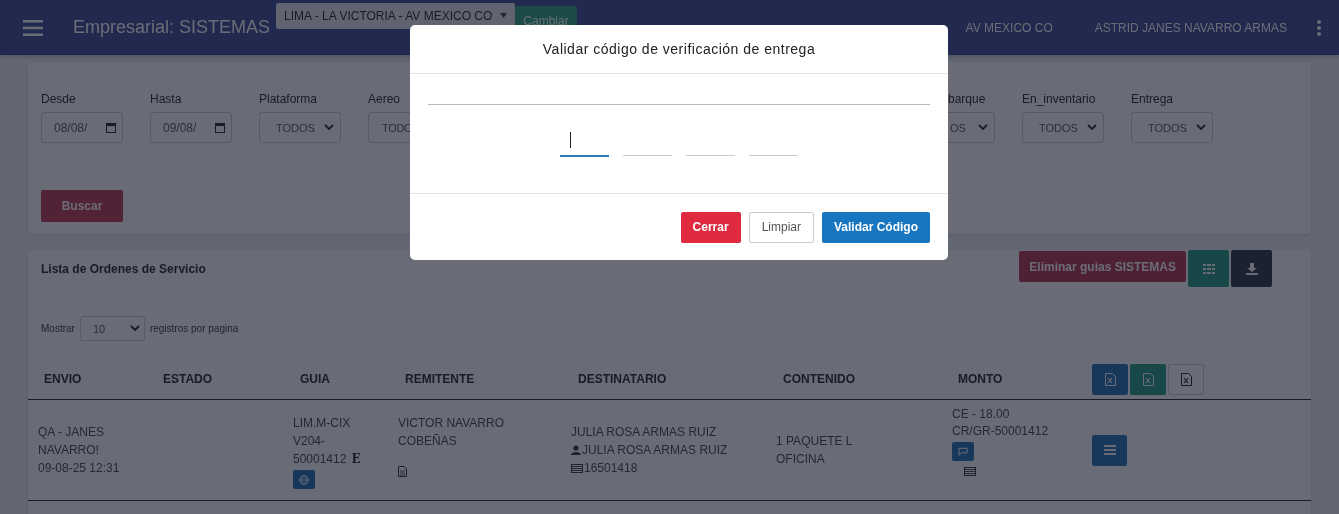 The height and width of the screenshot is (514, 1339). Describe the element at coordinates (82, 127) in the screenshot. I see `date-field: 08/08/` at that location.